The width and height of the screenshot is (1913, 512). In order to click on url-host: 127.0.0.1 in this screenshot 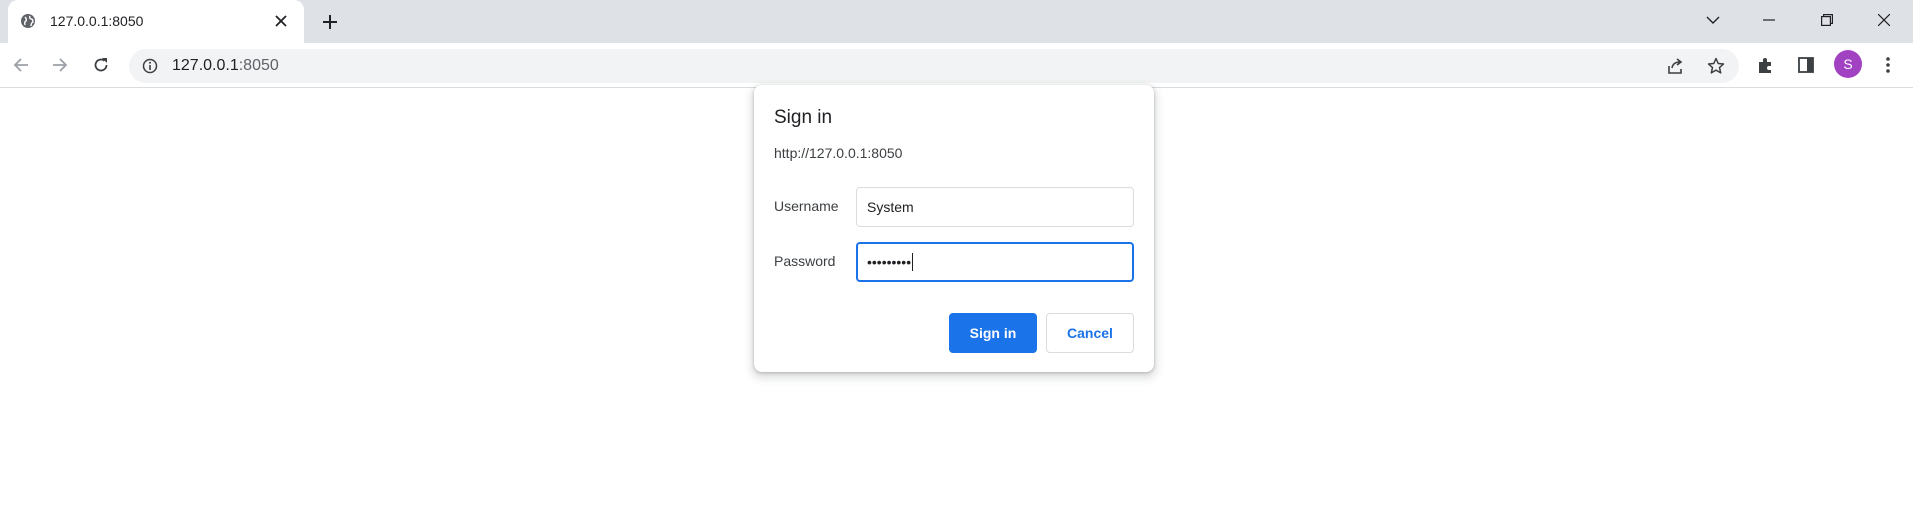, I will do `click(205, 65)`.